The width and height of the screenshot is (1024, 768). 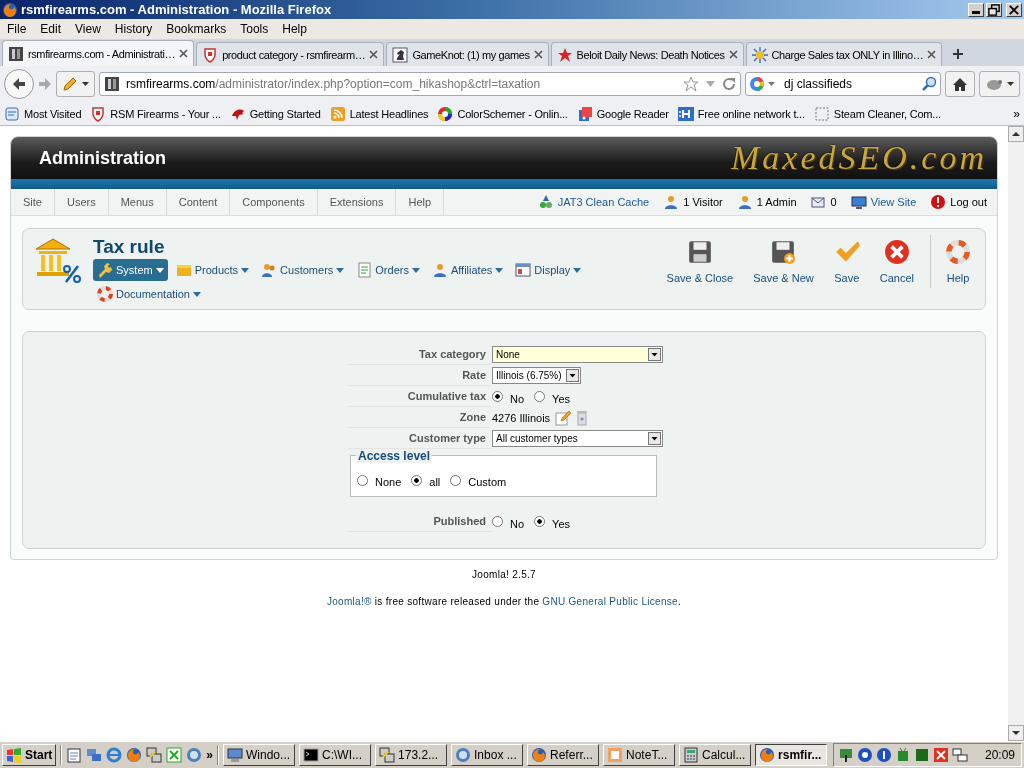 What do you see at coordinates (536, 375) in the screenshot?
I see `dropdown: Illinois (6.75%)` at bounding box center [536, 375].